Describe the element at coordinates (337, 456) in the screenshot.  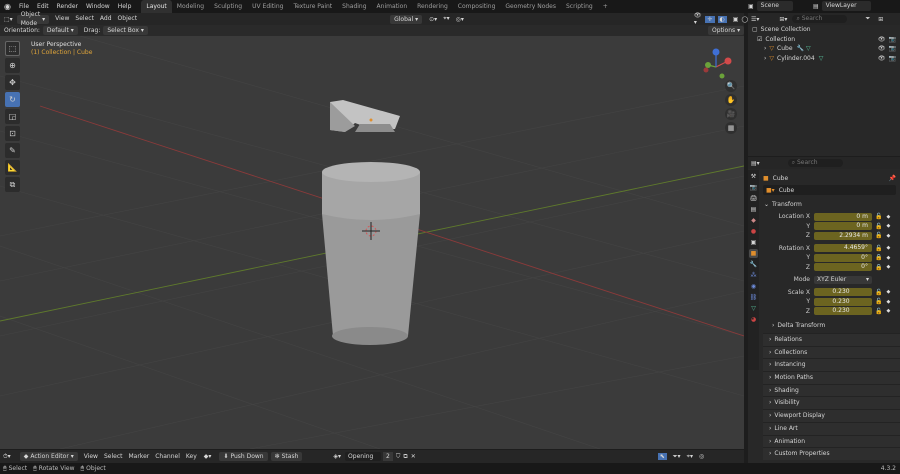
I see `action-browse-icon: ◈▾` at that location.